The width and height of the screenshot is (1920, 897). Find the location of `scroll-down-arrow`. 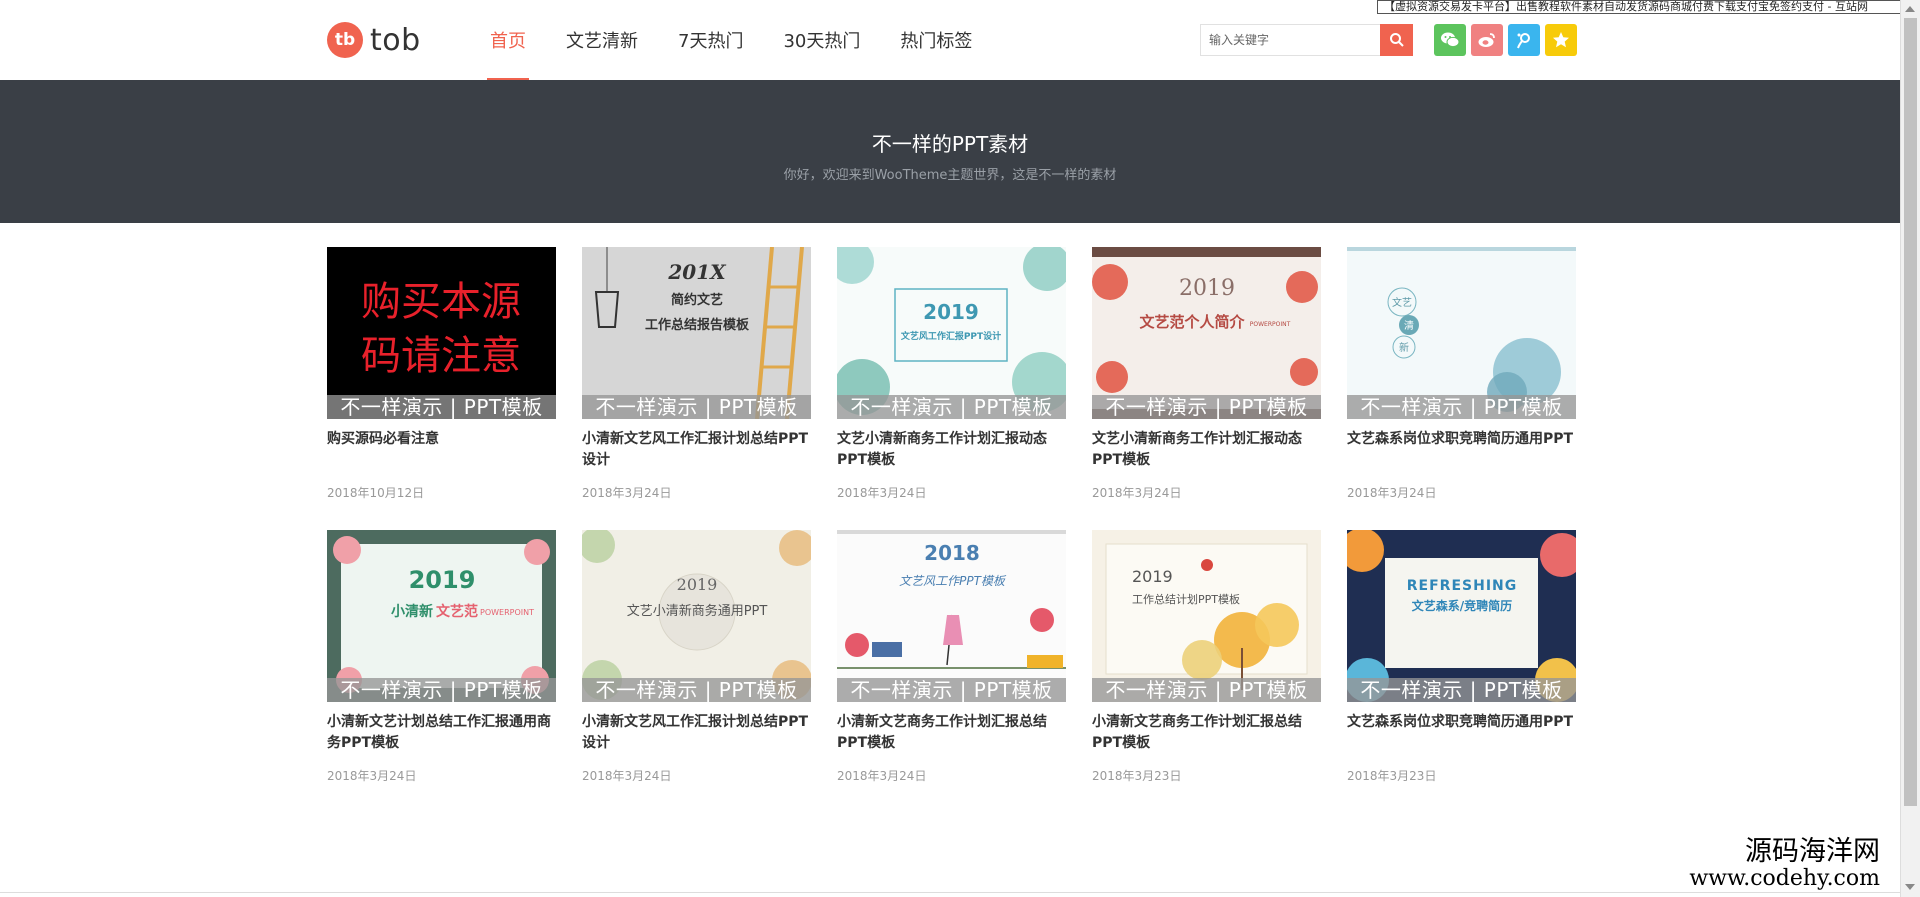

scroll-down-arrow is located at coordinates (1910, 887).